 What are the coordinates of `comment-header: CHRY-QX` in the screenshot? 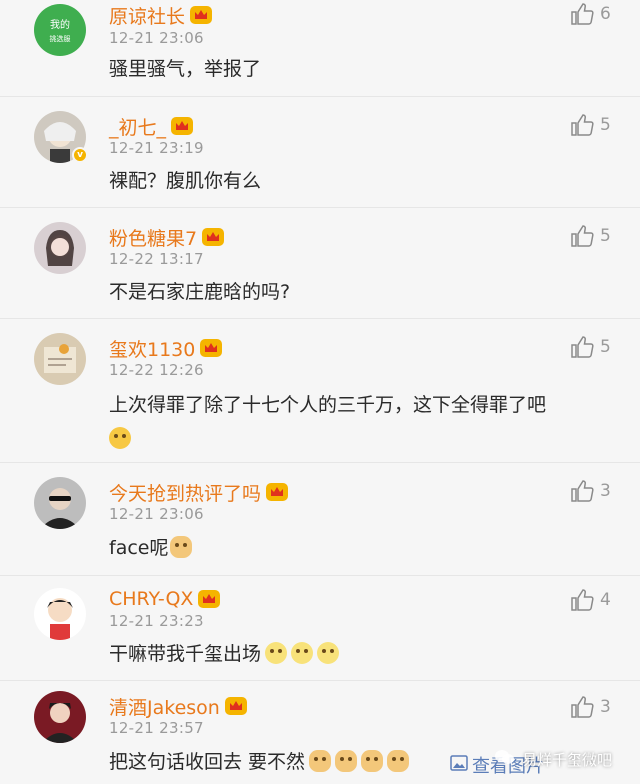 It's located at (165, 599).